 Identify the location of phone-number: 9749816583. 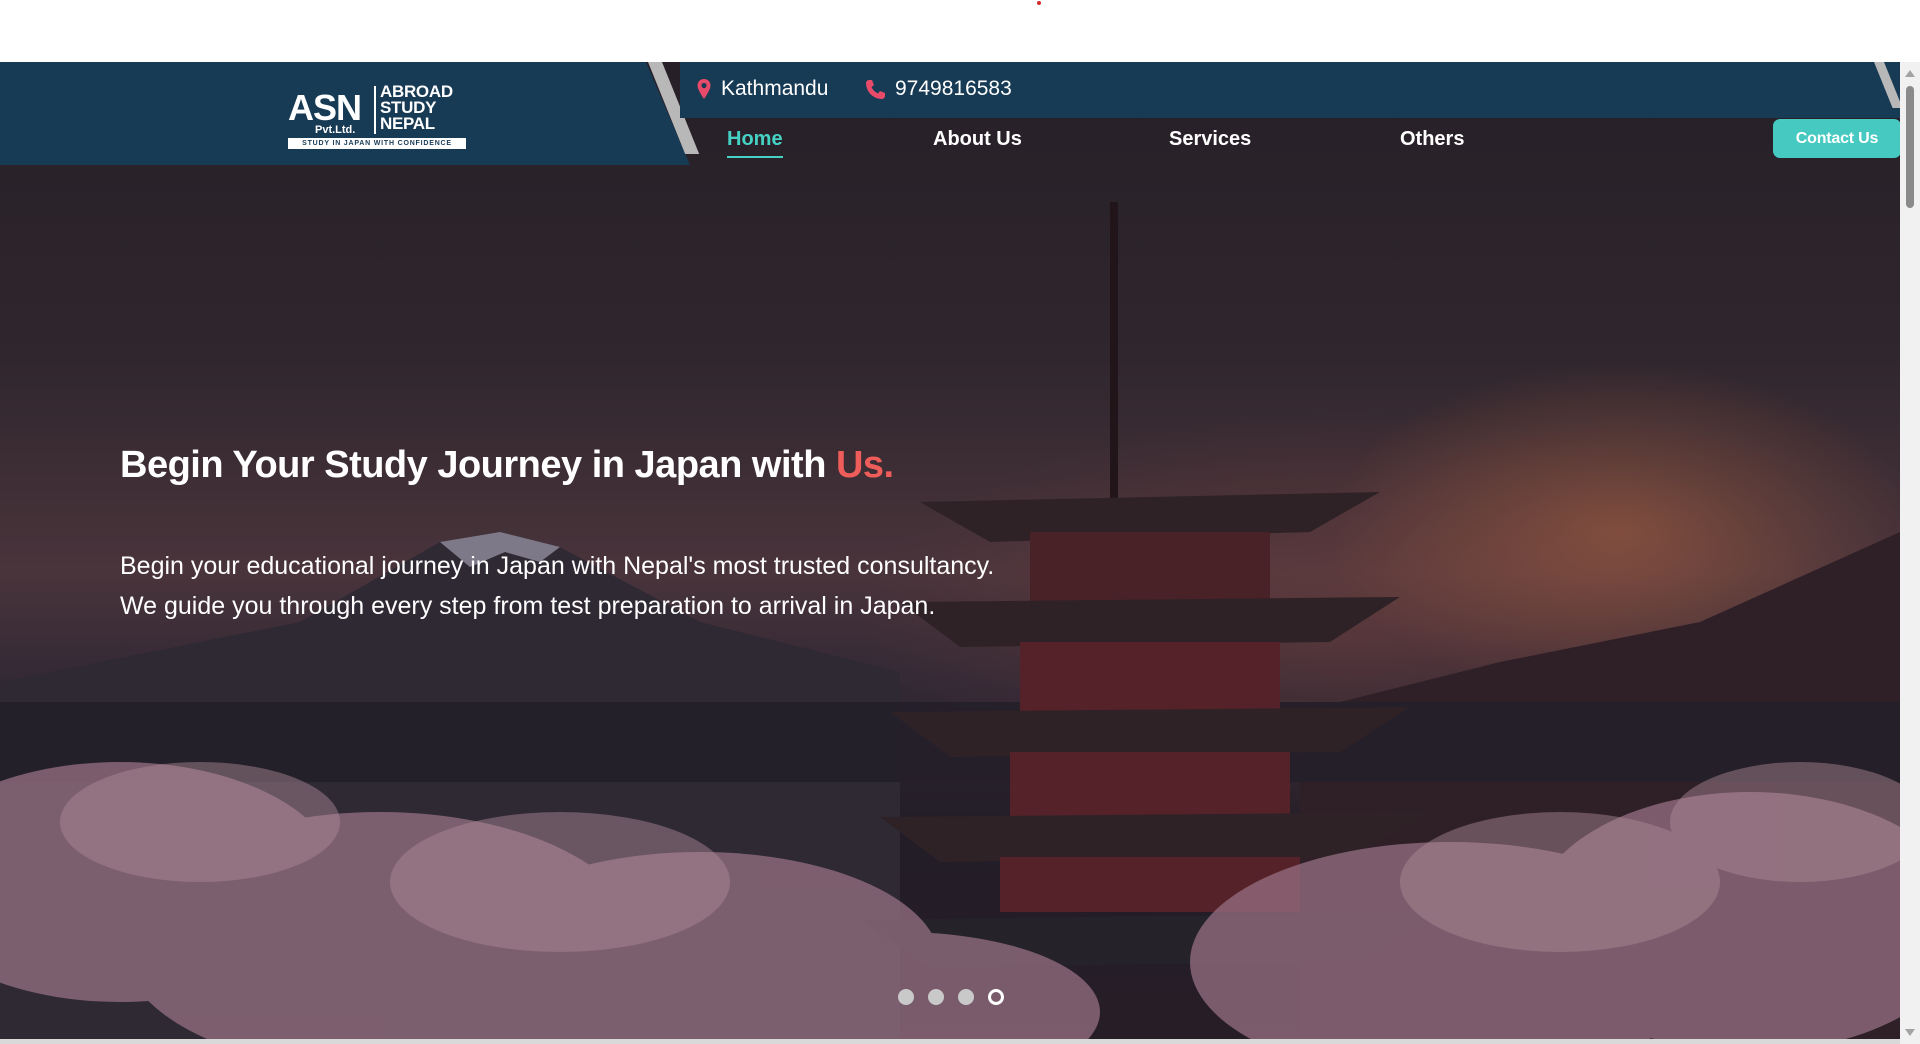
(953, 88).